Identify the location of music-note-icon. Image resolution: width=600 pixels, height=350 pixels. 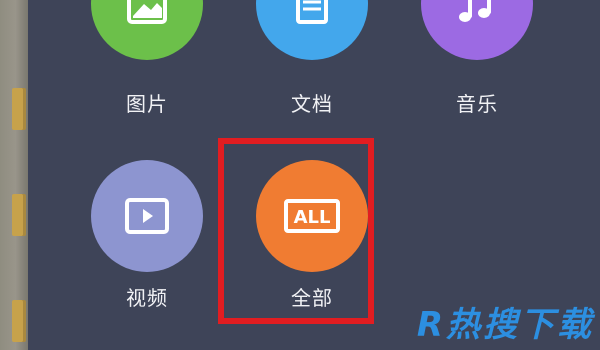
(475, 11).